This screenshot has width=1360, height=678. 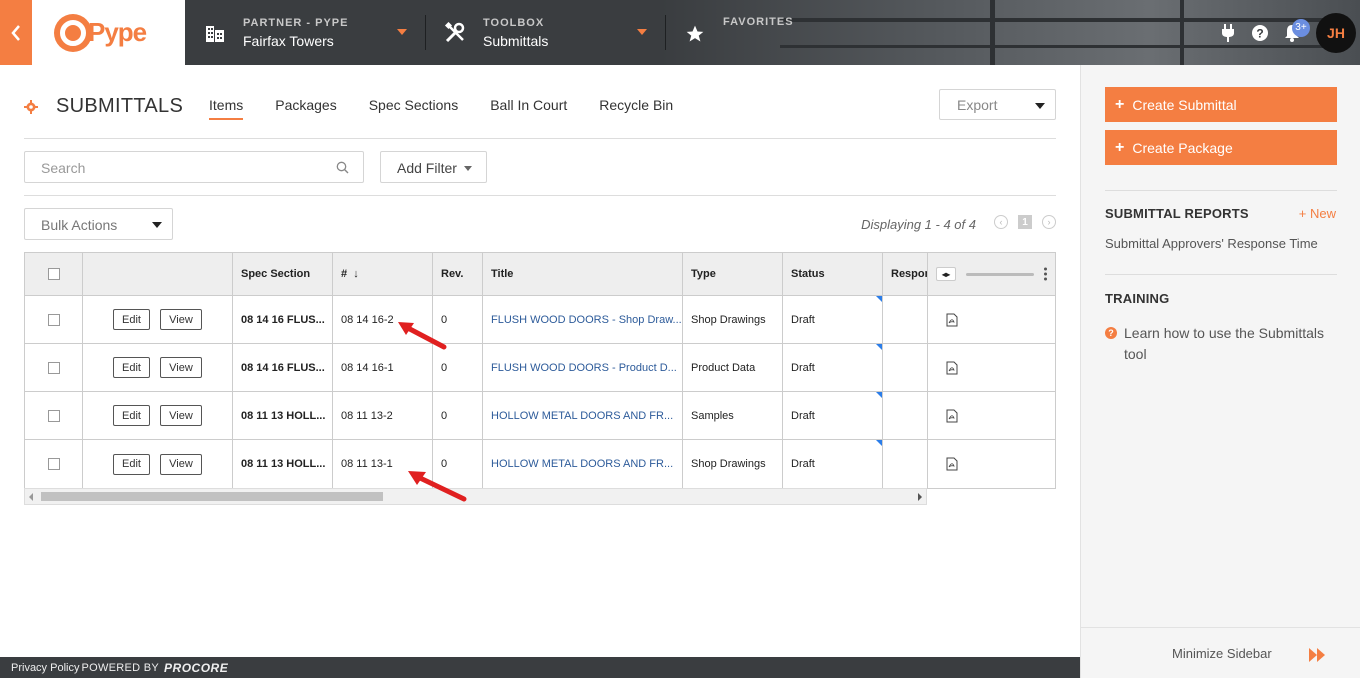 What do you see at coordinates (997, 104) in the screenshot?
I see `export-dropdown: Export` at bounding box center [997, 104].